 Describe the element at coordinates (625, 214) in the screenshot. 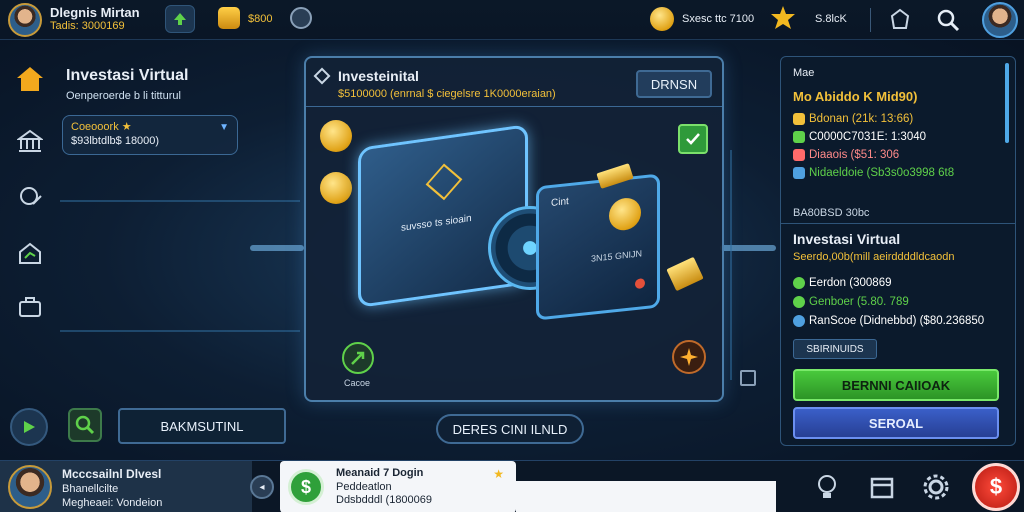

I see `gold-coin-icon` at that location.